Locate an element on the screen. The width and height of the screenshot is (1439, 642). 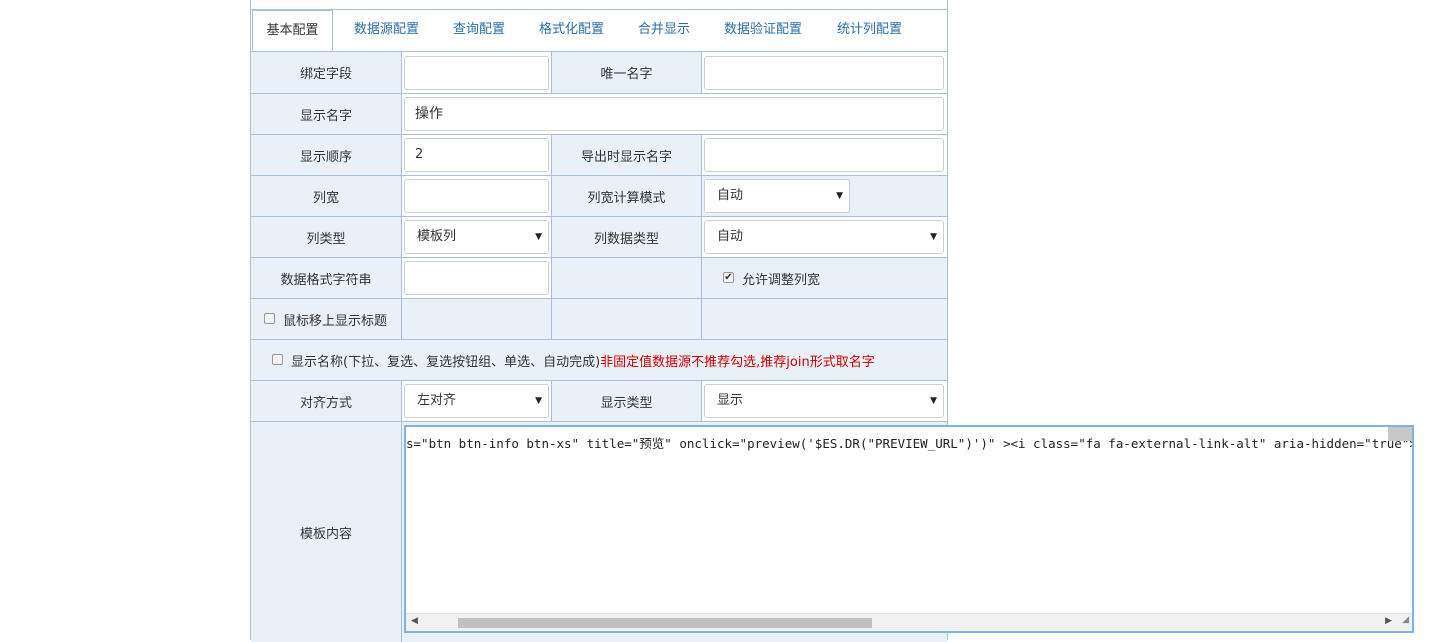
tab-bar: 基本配置 数据源配置 查询配置 格式化配置 合并显示 数据验证配置 统计列配置 is located at coordinates (599, 31).